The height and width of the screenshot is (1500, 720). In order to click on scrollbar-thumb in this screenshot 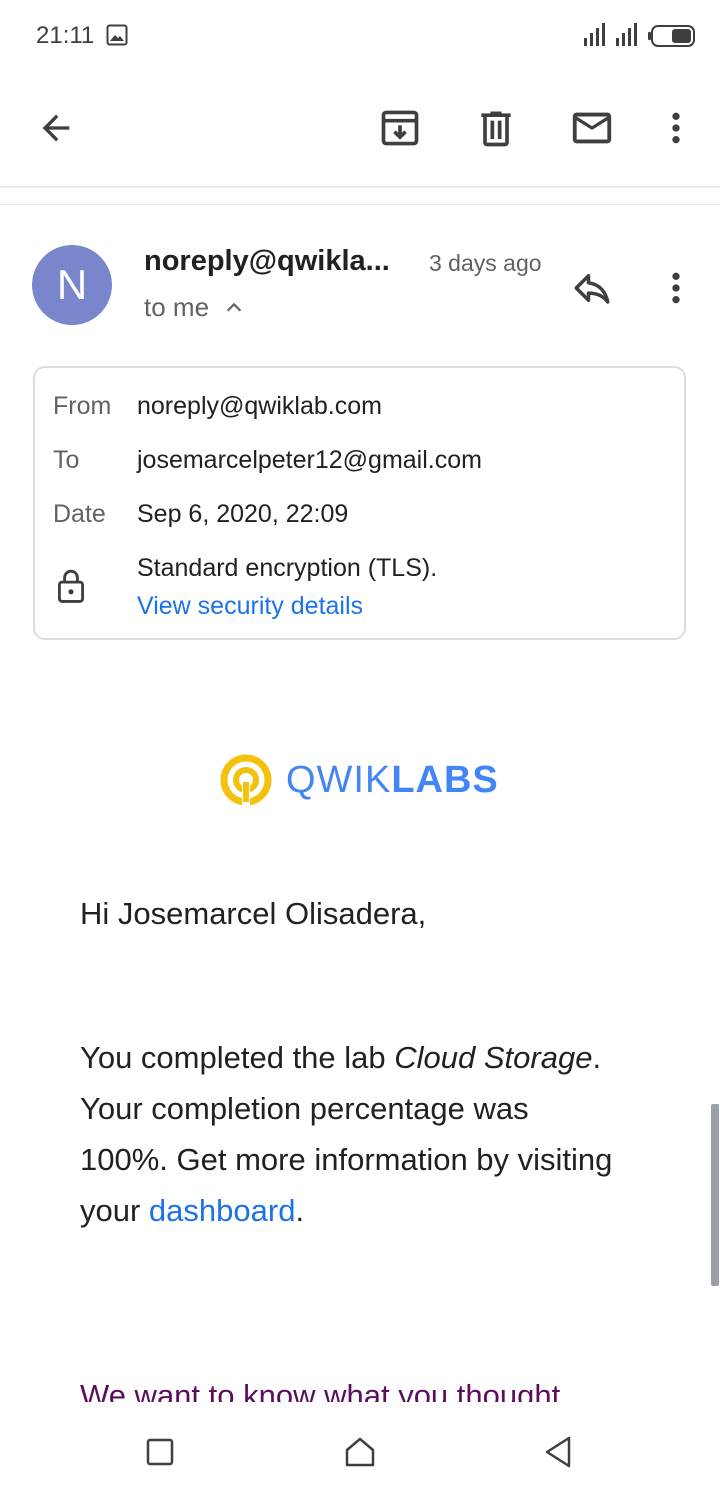, I will do `click(715, 1195)`.